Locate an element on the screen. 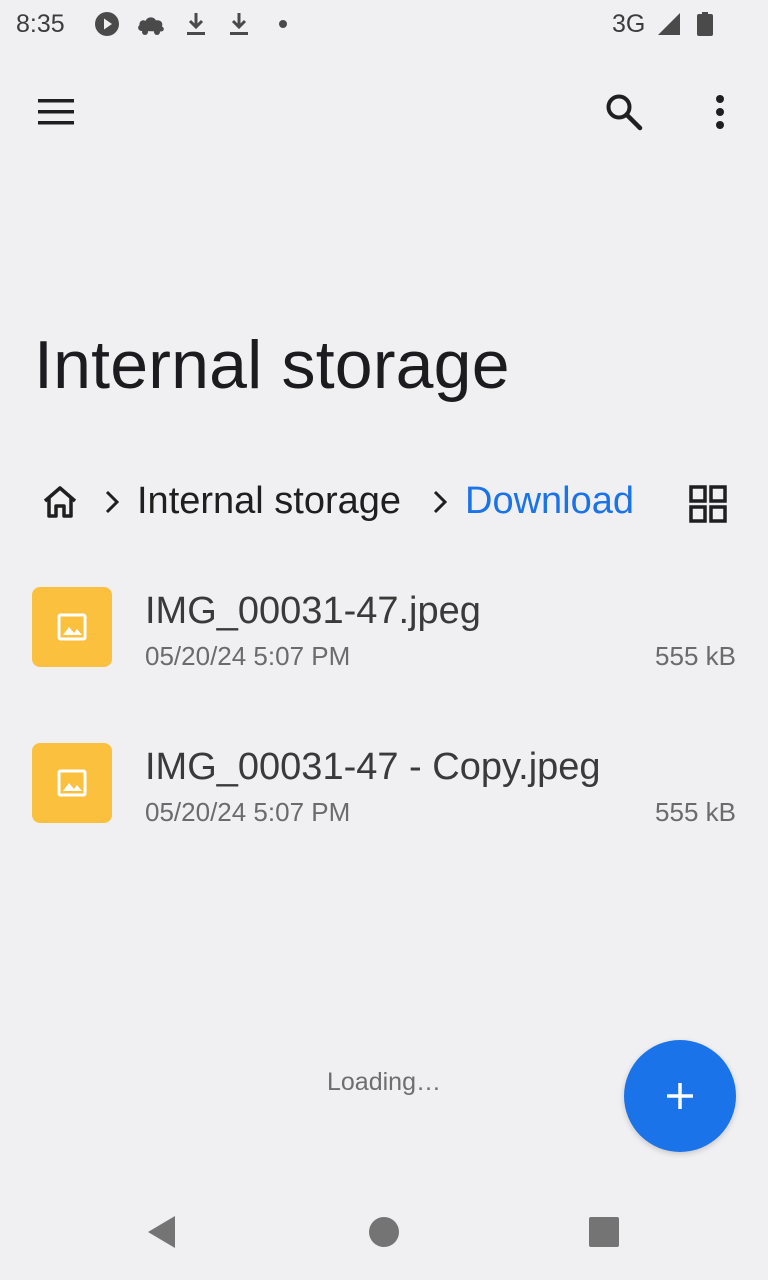  play-icon is located at coordinates (107, 24).